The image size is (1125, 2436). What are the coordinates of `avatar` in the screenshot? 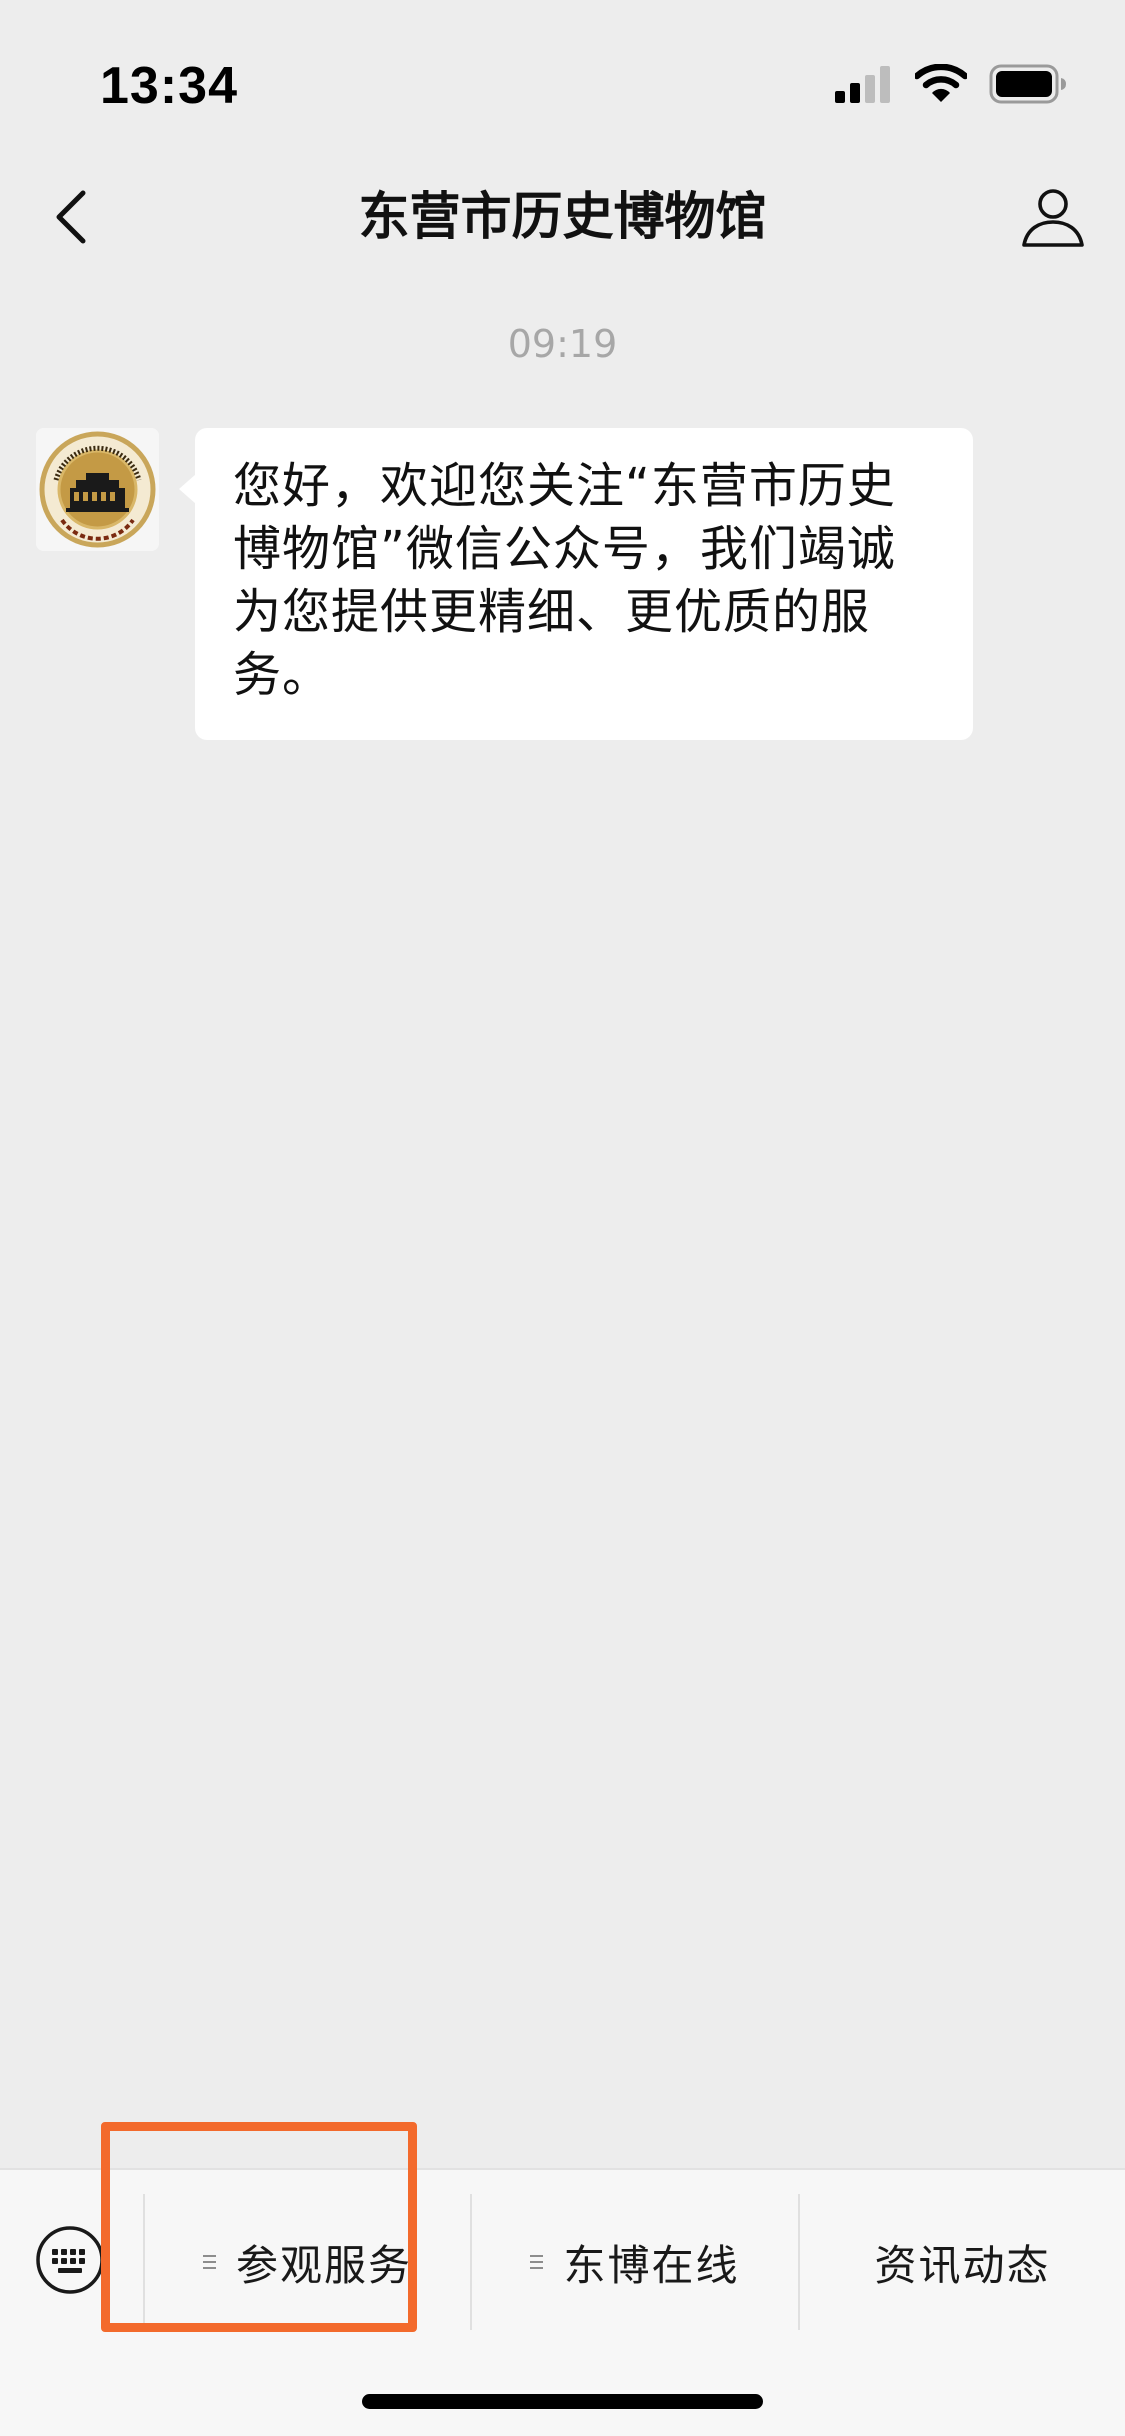 It's located at (97, 489).